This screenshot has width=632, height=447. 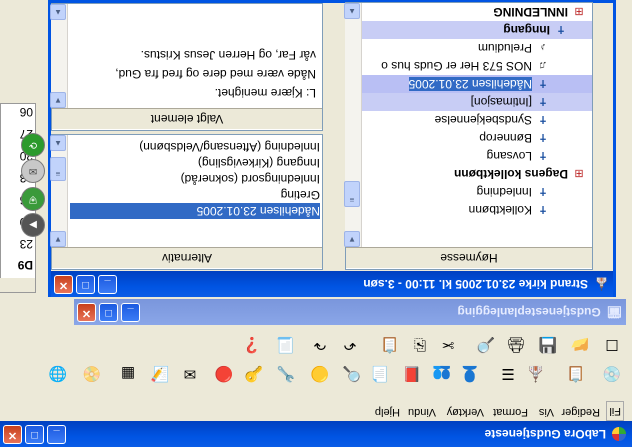 I want to click on menu-format: Format, so click(x=510, y=412).